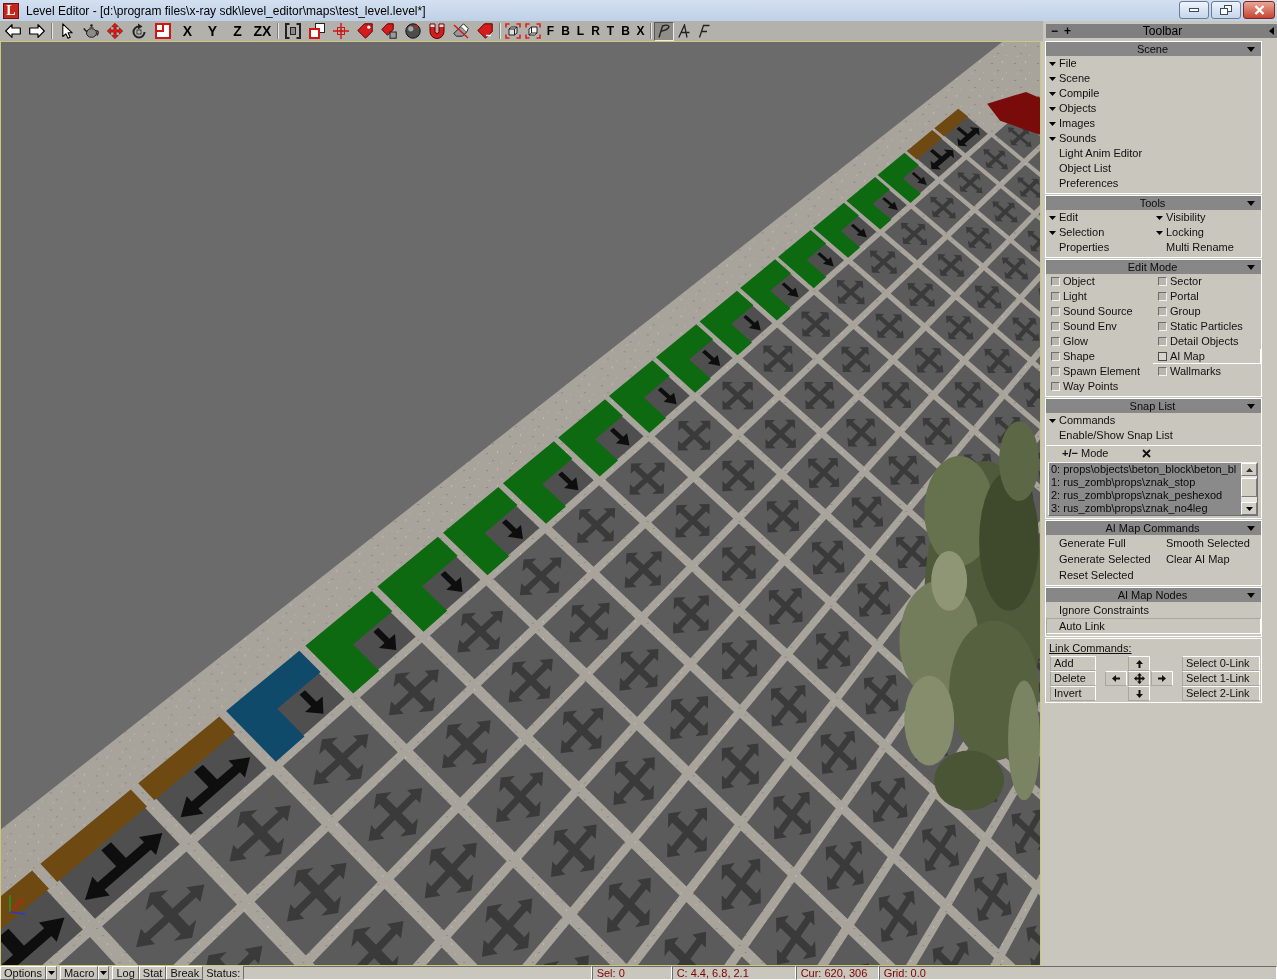 This screenshot has width=1277, height=980. What do you see at coordinates (1207, 371) in the screenshot?
I see `edit-mode-option: Wallmarks` at bounding box center [1207, 371].